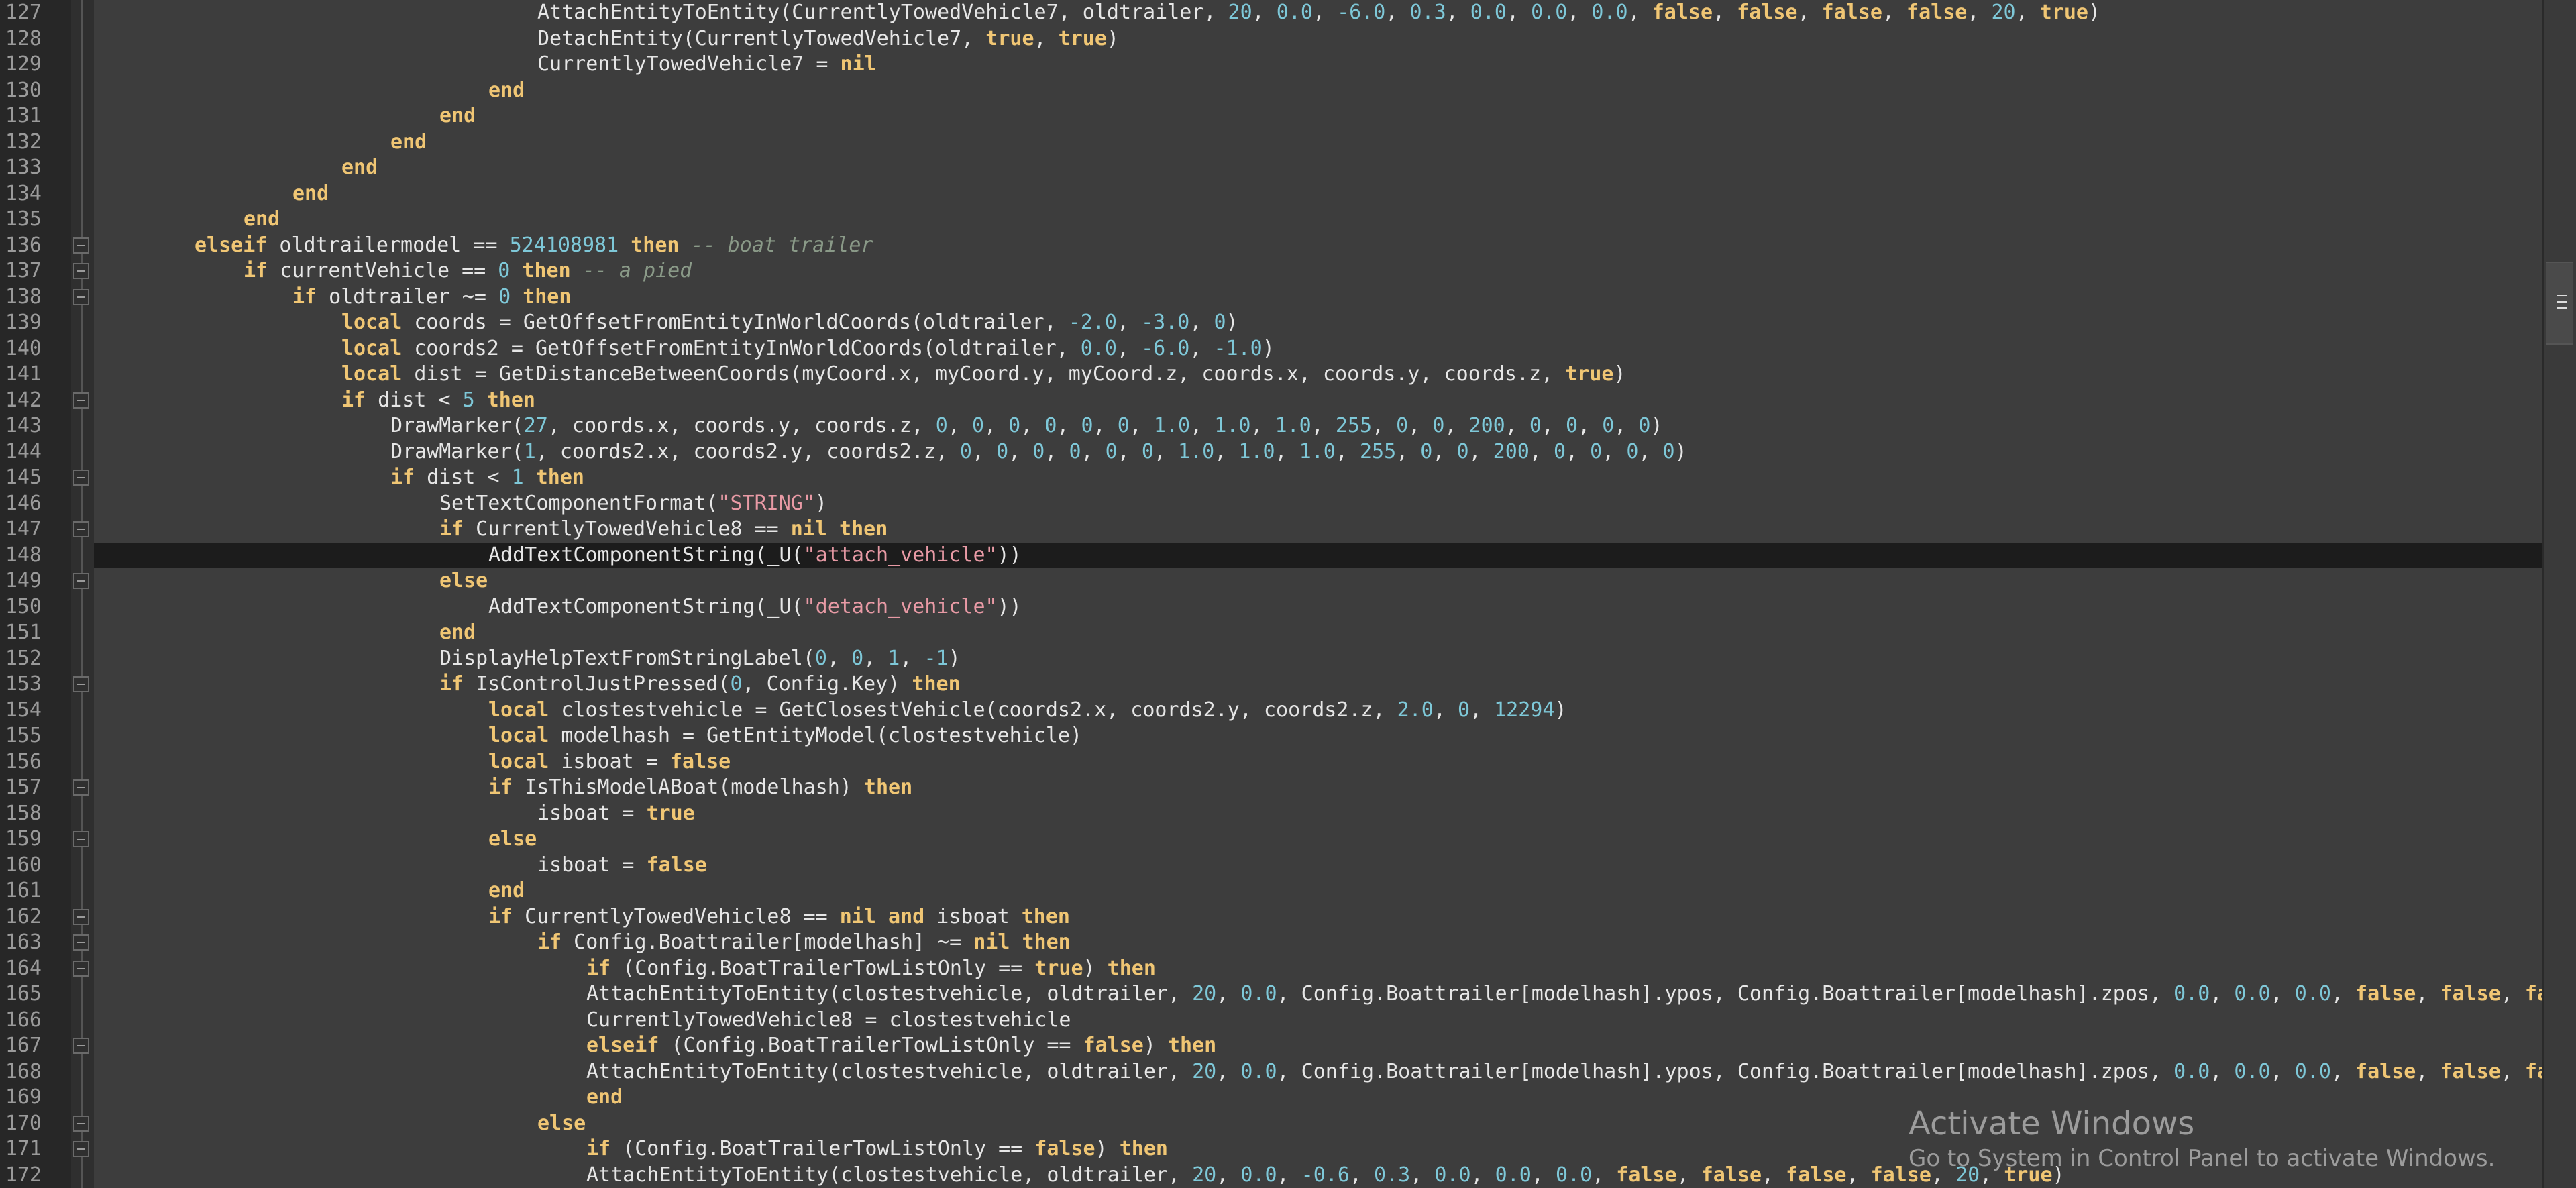  I want to click on code-text: CurrentlyTowedVehicle7 = nil, so click(1318, 64).